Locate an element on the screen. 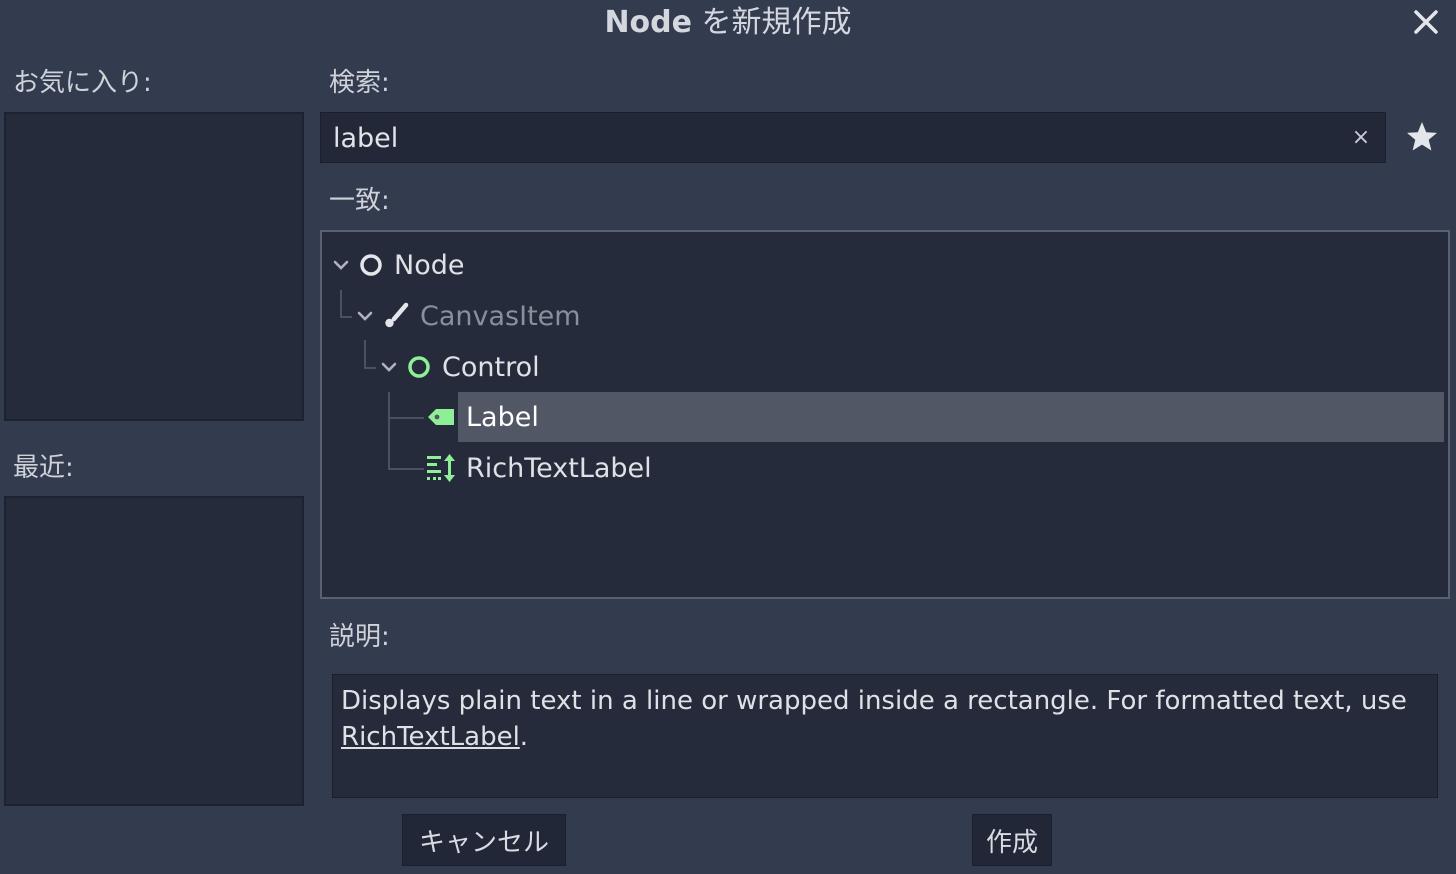  close-icon is located at coordinates (1426, 22).